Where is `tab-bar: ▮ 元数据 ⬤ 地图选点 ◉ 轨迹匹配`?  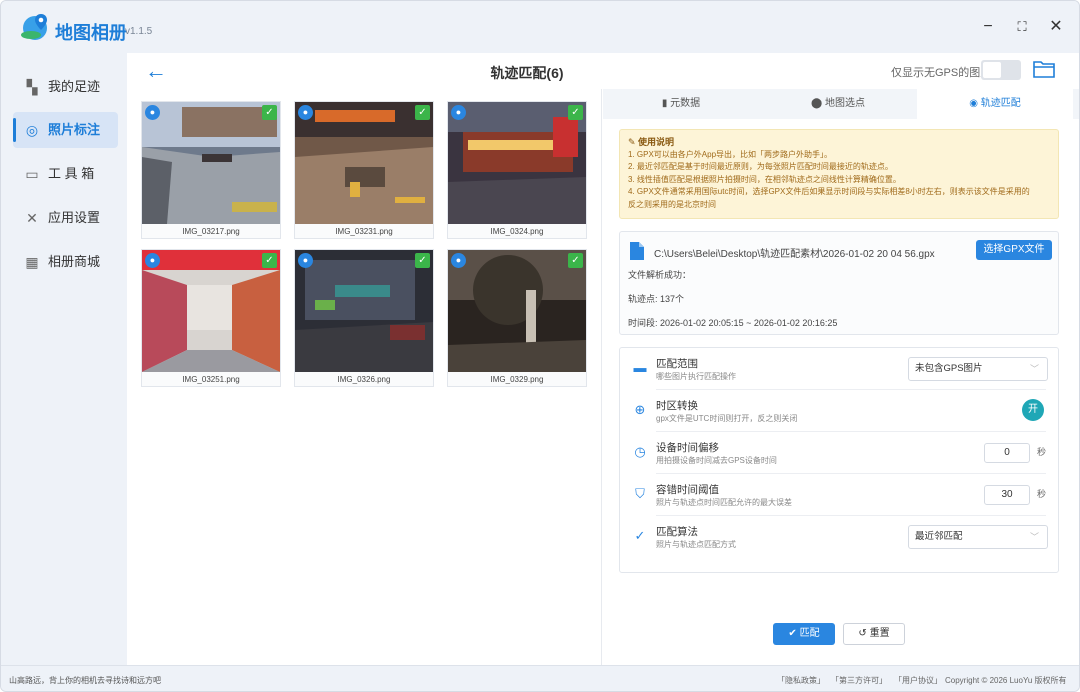 tab-bar: ▮ 元数据 ⬤ 地图选点 ◉ 轨迹匹配 is located at coordinates (841, 104).